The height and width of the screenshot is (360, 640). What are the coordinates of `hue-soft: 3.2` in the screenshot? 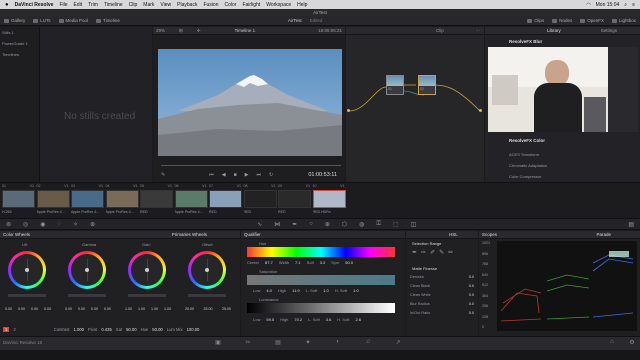 It's located at (323, 262).